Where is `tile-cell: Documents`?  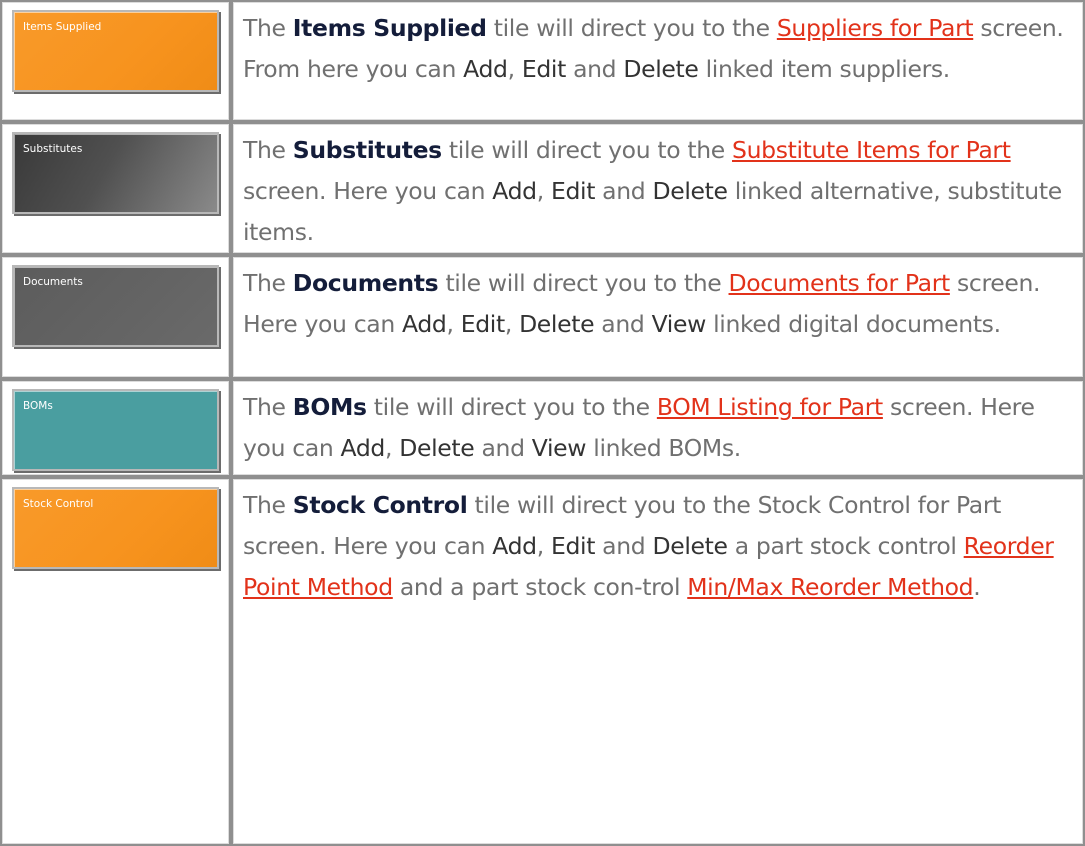 tile-cell: Documents is located at coordinates (115, 317).